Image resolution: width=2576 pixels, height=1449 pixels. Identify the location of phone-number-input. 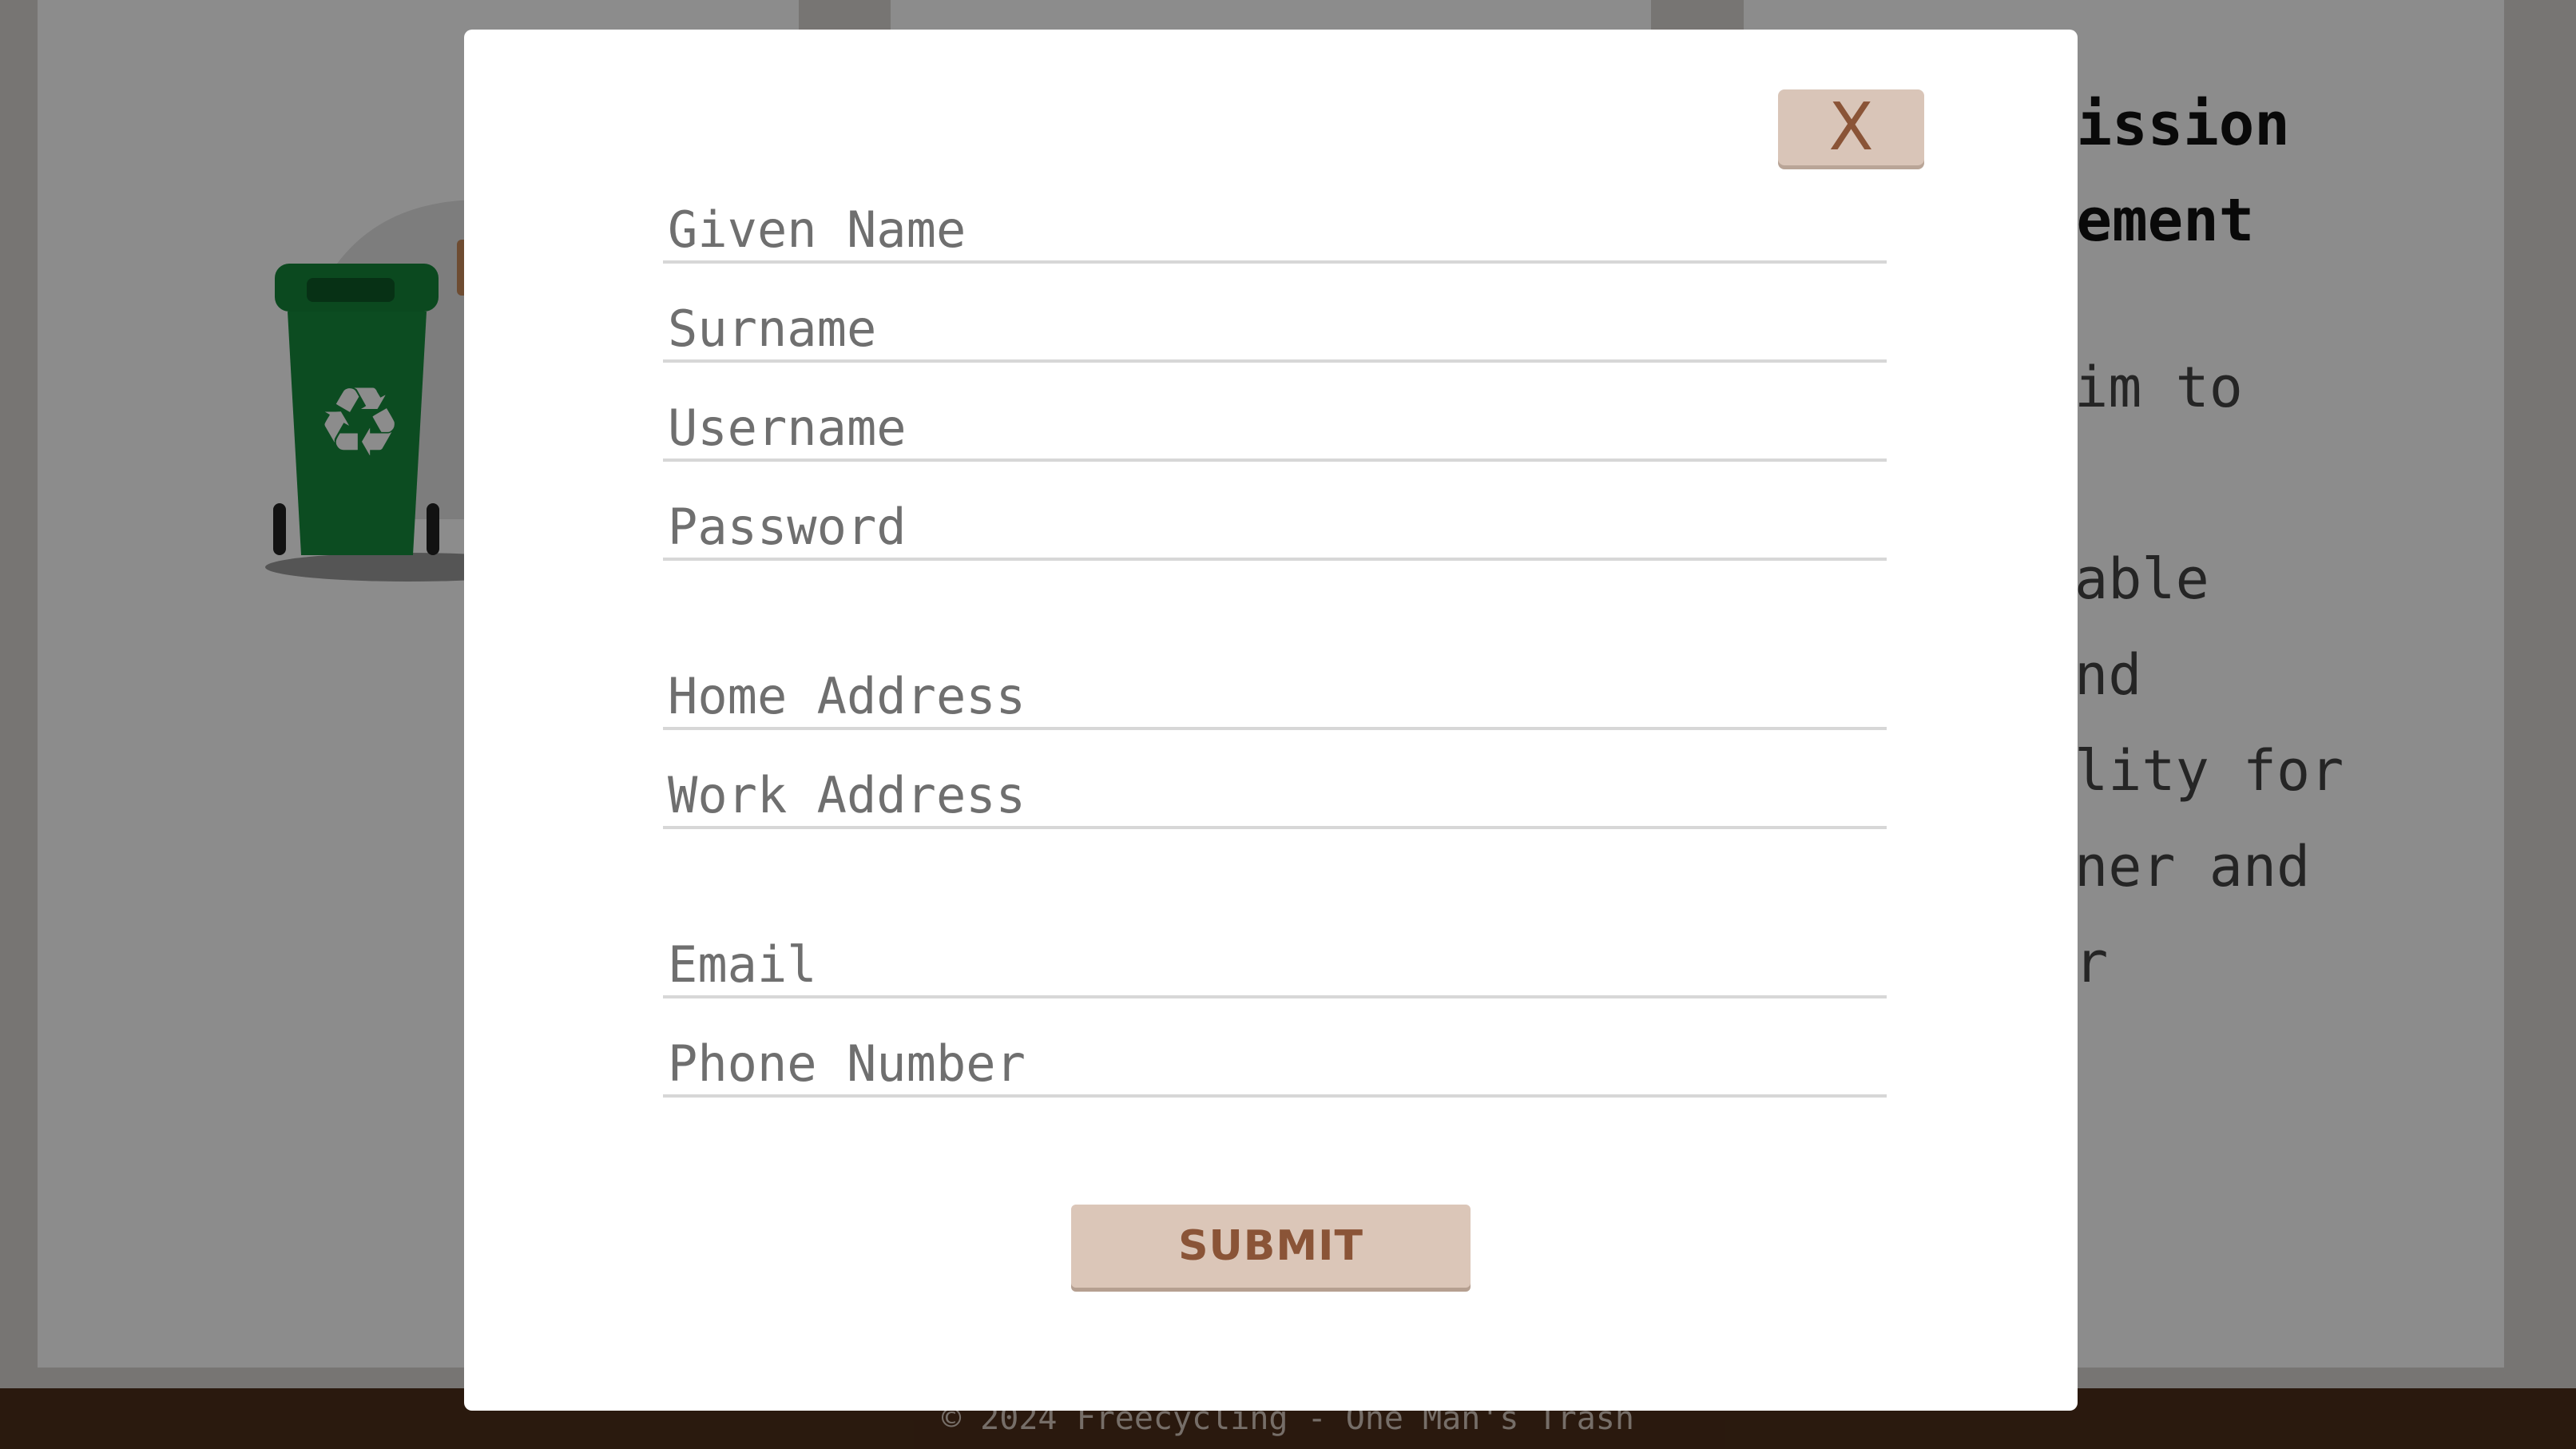
(1275, 1065).